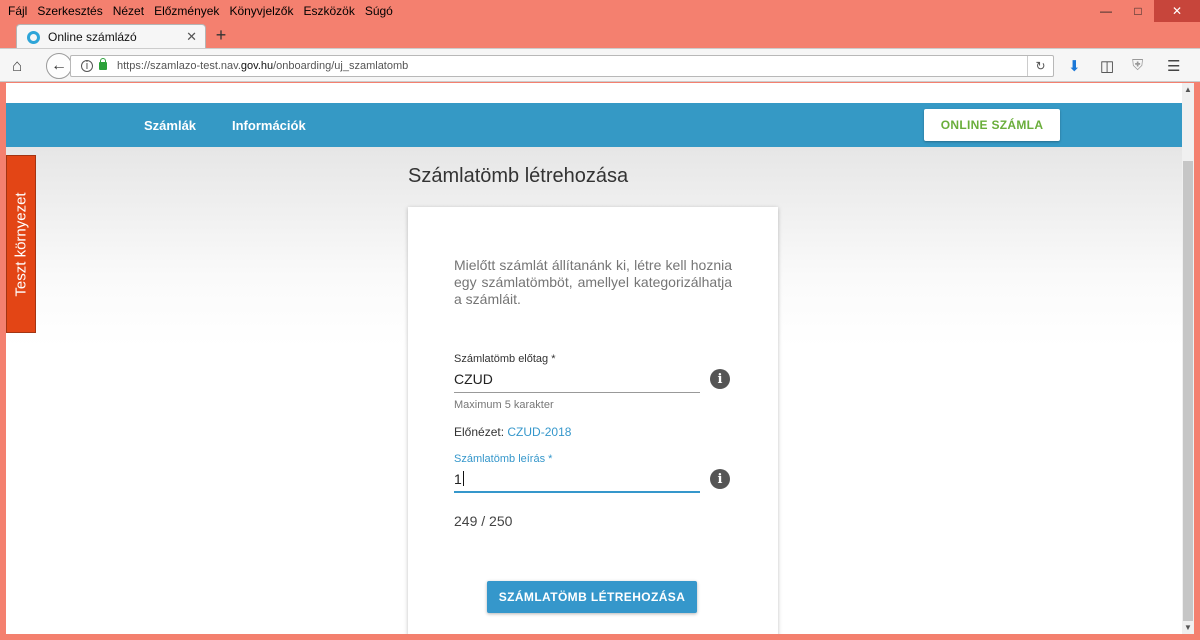 This screenshot has width=1200, height=640. Describe the element at coordinates (17, 66) in the screenshot. I see `home-icon: ⌂` at that location.